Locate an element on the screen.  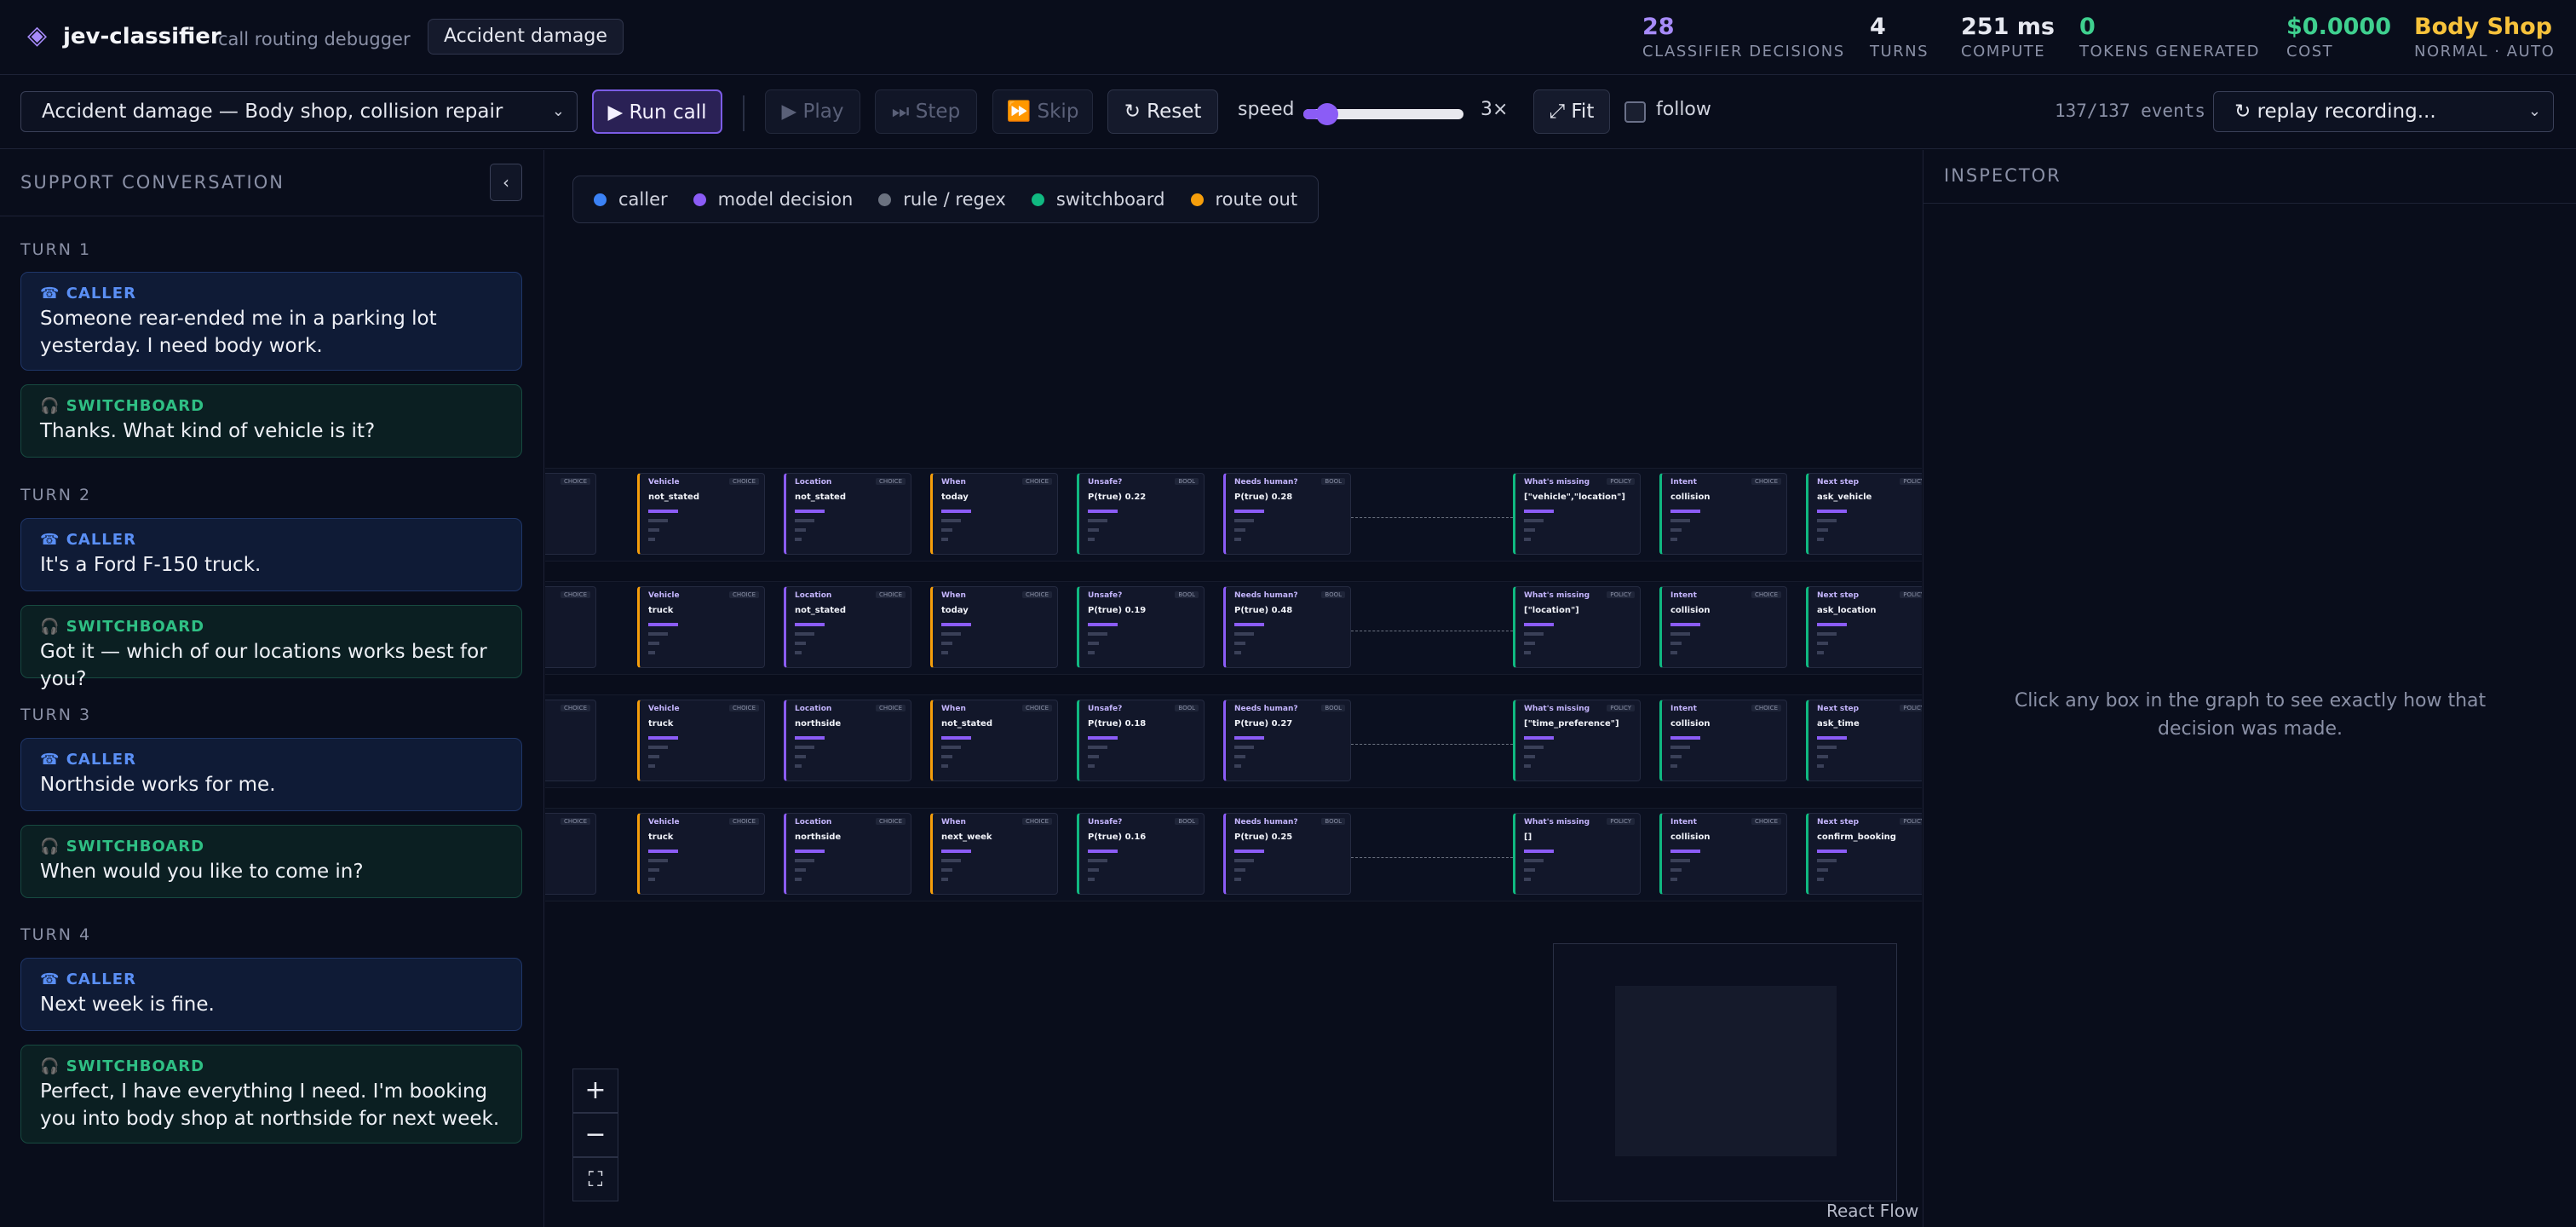
node-unsafe: Unsafe? BOOL P(true) 0.19 is located at coordinates (1141, 627).